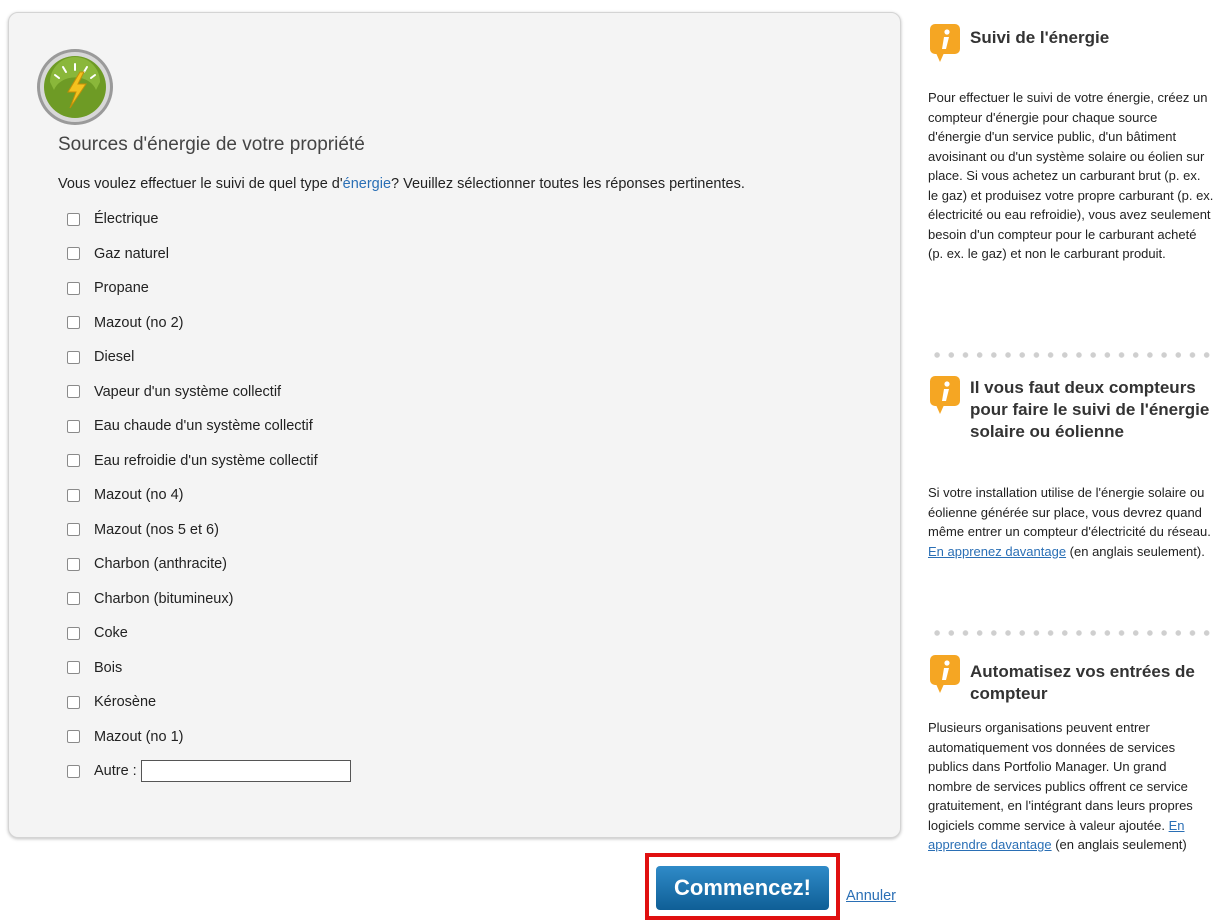 This screenshot has height=920, width=1222. I want to click on option-kerosene: Kérosène, so click(209, 702).